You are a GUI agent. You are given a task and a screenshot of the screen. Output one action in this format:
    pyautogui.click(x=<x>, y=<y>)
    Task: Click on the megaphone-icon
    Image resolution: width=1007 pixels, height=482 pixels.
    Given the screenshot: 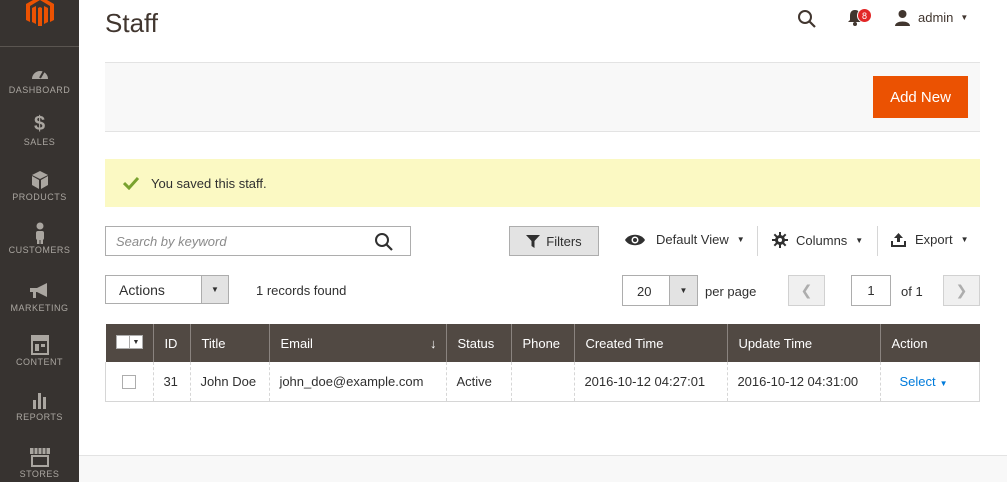 What is the action you would take?
    pyautogui.click(x=38, y=290)
    